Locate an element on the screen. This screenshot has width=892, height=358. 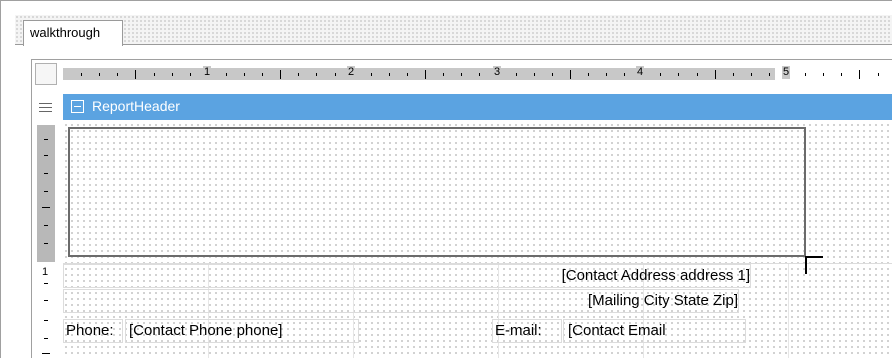
mailing-city-field: [Mailing City State Zip] is located at coordinates (401, 301).